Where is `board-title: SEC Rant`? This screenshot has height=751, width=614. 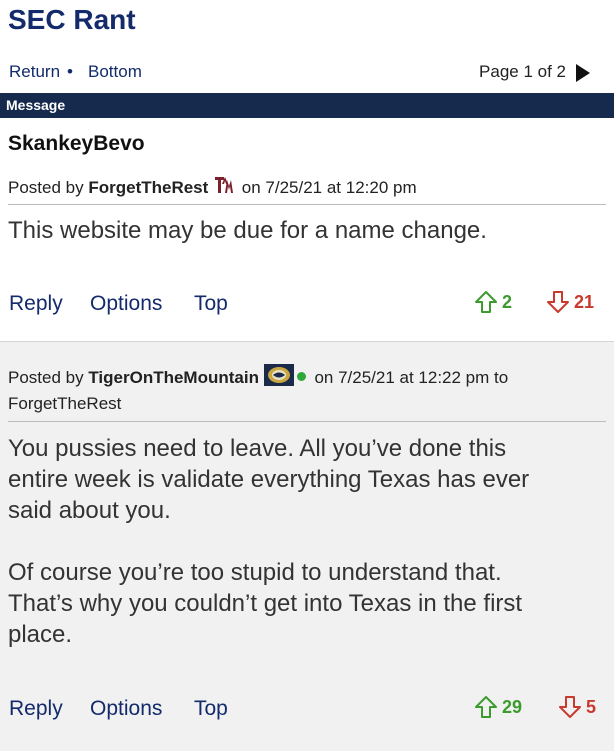 board-title: SEC Rant is located at coordinates (72, 20).